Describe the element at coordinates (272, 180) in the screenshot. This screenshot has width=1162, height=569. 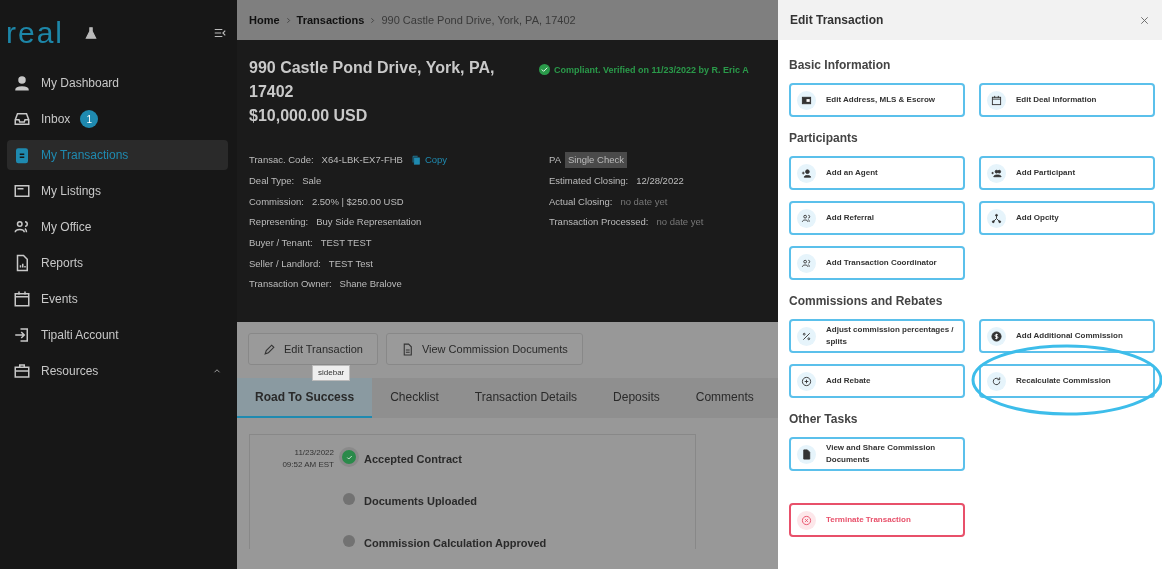
I see `field-label: Deal Type:` at that location.